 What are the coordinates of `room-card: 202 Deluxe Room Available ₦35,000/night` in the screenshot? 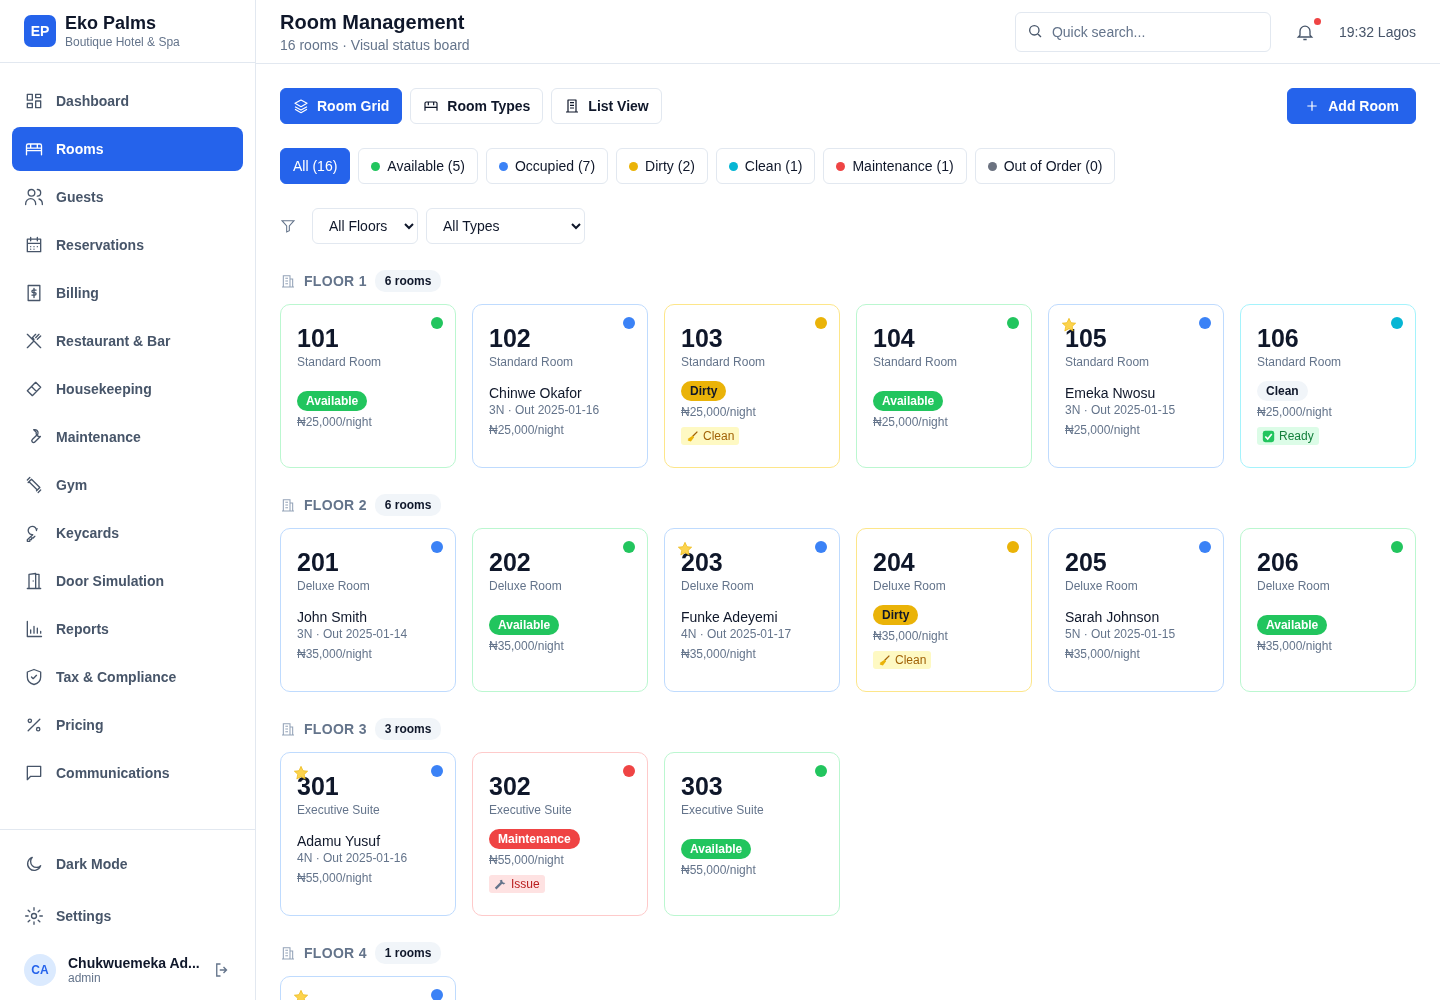 It's located at (560, 610).